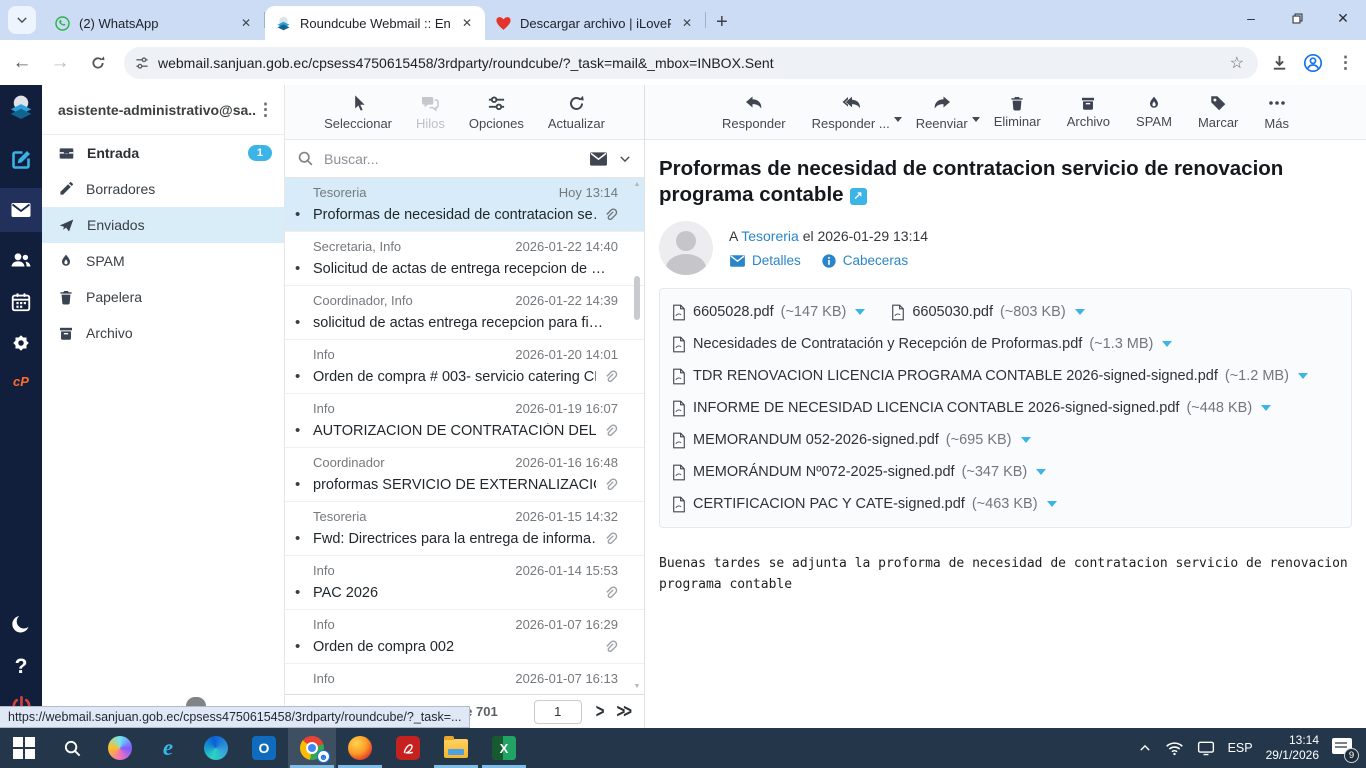  What do you see at coordinates (358, 112) in the screenshot?
I see `seleccionar-button: Seleccionar` at bounding box center [358, 112].